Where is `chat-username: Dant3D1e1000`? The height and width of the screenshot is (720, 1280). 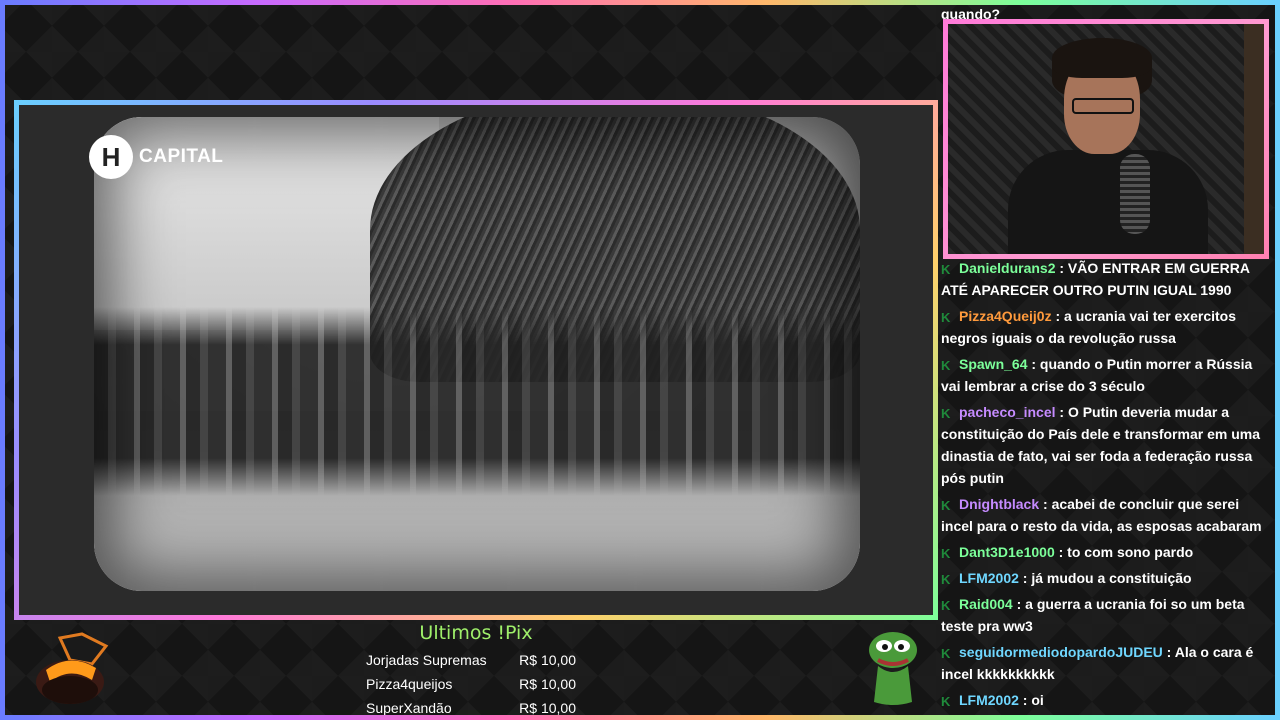
chat-username: Dant3D1e1000 is located at coordinates (1007, 552).